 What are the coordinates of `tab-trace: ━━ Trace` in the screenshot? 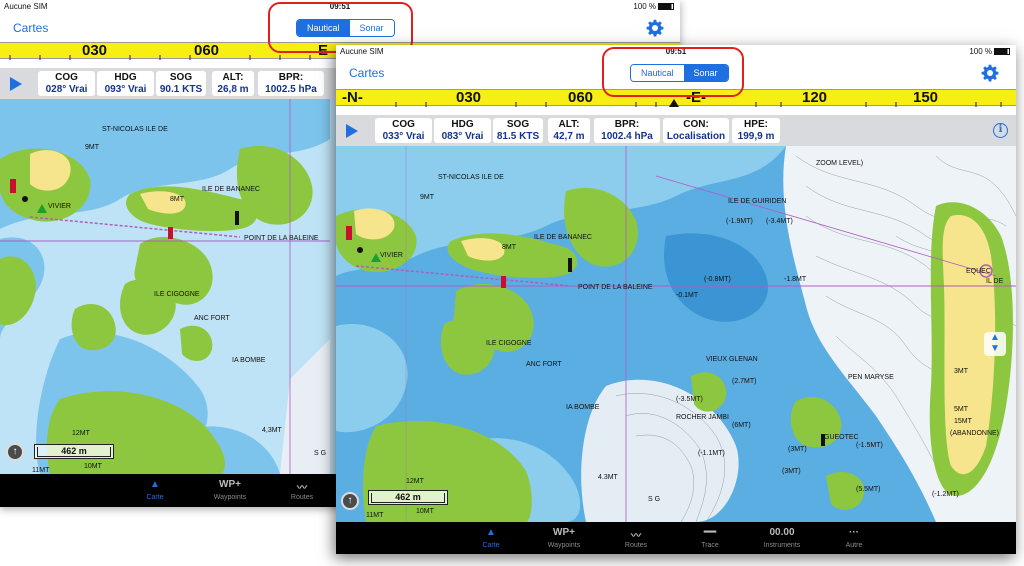 It's located at (710, 538).